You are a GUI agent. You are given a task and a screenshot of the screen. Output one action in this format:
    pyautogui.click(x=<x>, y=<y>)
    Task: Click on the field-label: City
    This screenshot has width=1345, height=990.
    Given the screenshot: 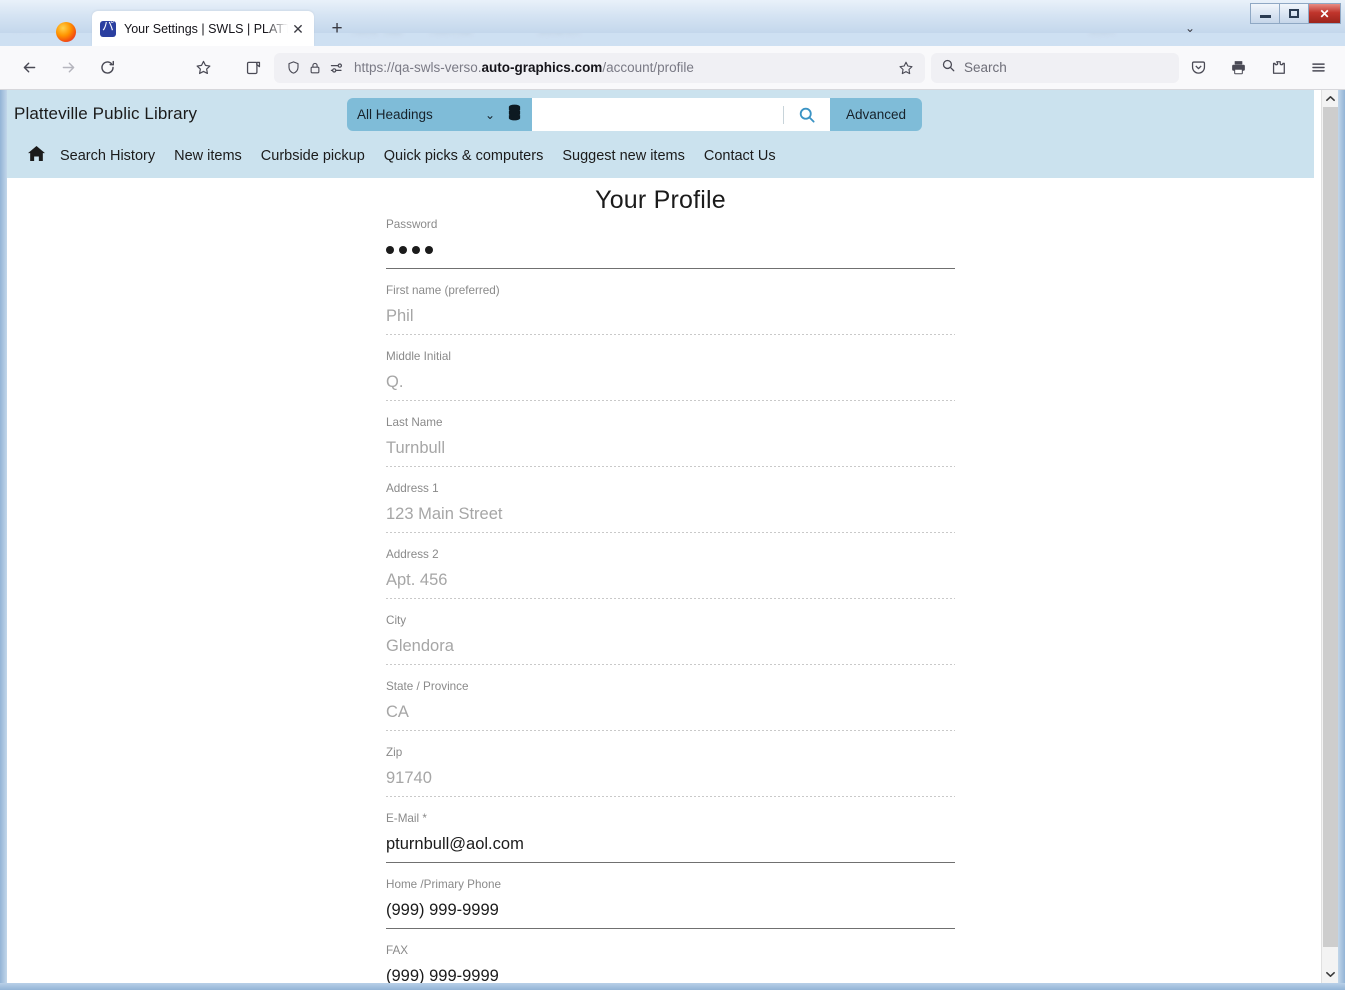 What is the action you would take?
    pyautogui.click(x=396, y=620)
    